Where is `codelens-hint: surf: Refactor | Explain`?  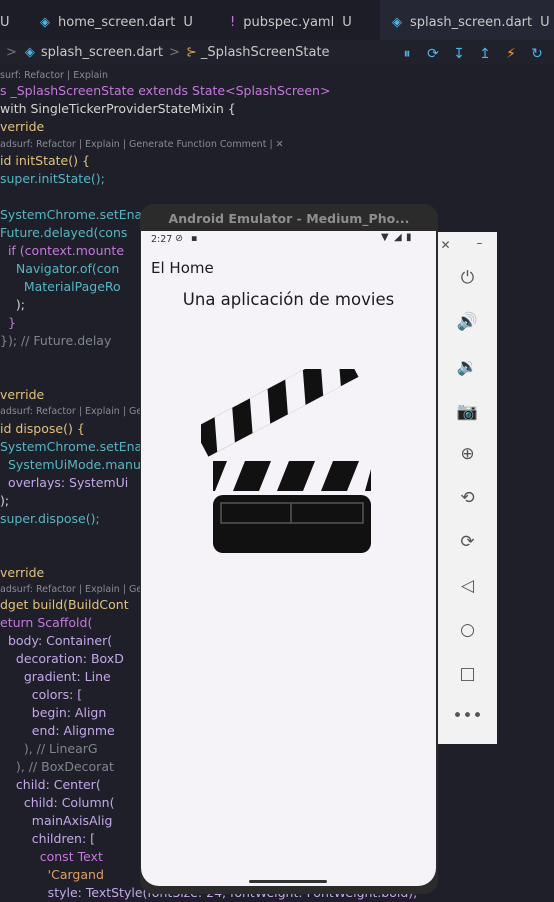 codelens-hint: surf: Refactor | Explain is located at coordinates (54, 75).